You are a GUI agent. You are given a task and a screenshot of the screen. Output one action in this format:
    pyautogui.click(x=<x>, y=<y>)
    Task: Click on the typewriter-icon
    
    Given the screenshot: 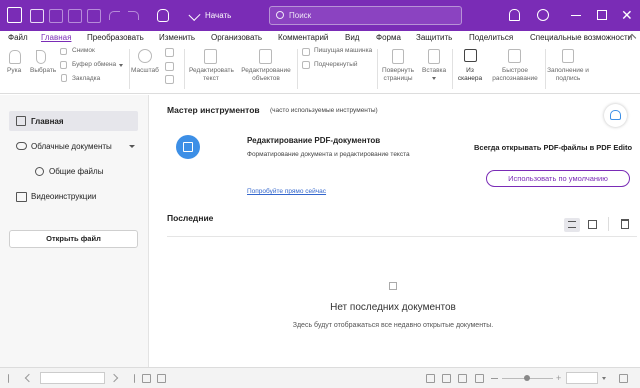 What is the action you would take?
    pyautogui.click(x=306, y=52)
    